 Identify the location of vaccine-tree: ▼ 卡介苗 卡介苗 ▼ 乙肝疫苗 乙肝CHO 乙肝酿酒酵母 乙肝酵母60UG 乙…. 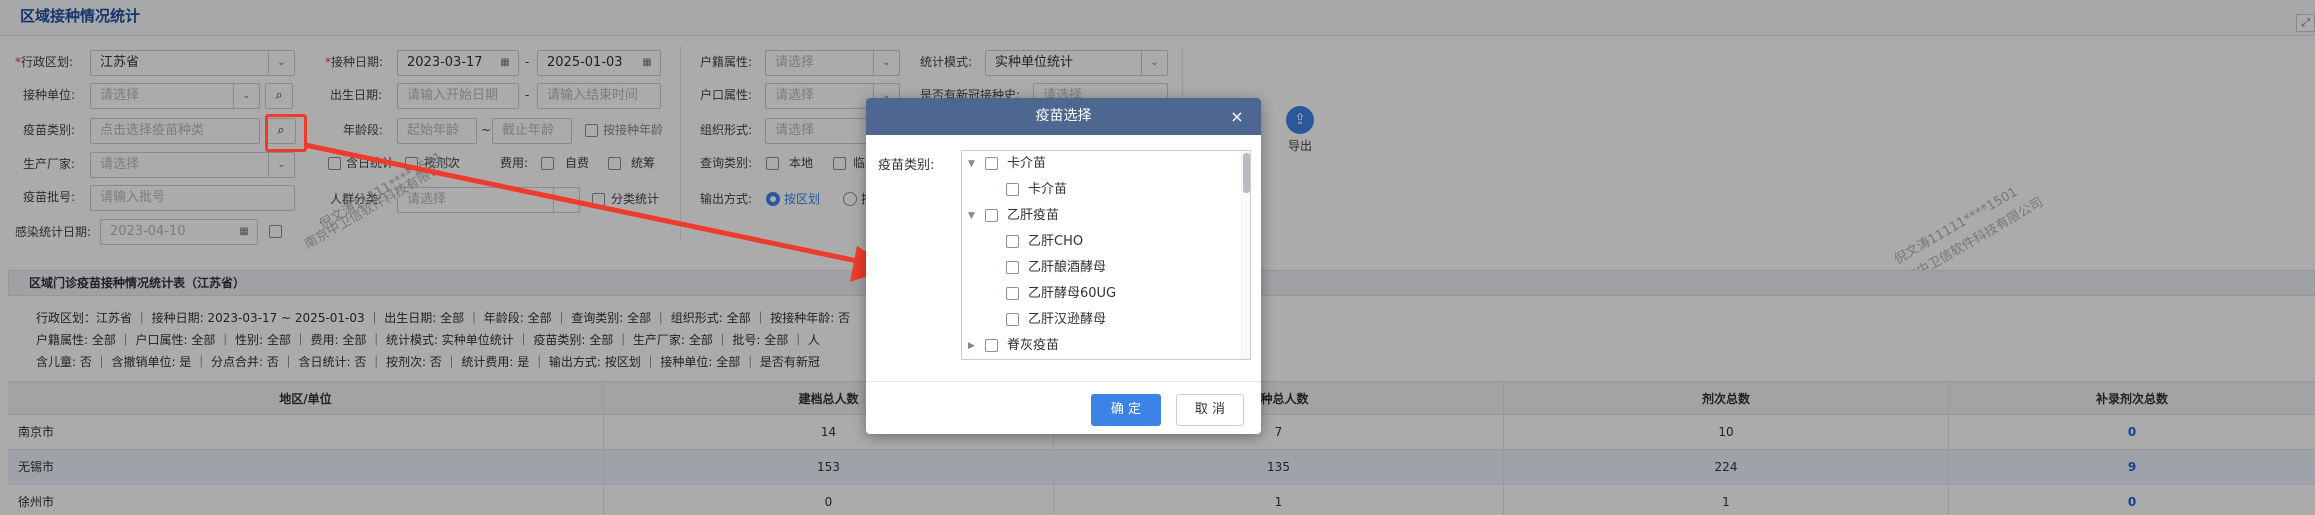
(1106, 255).